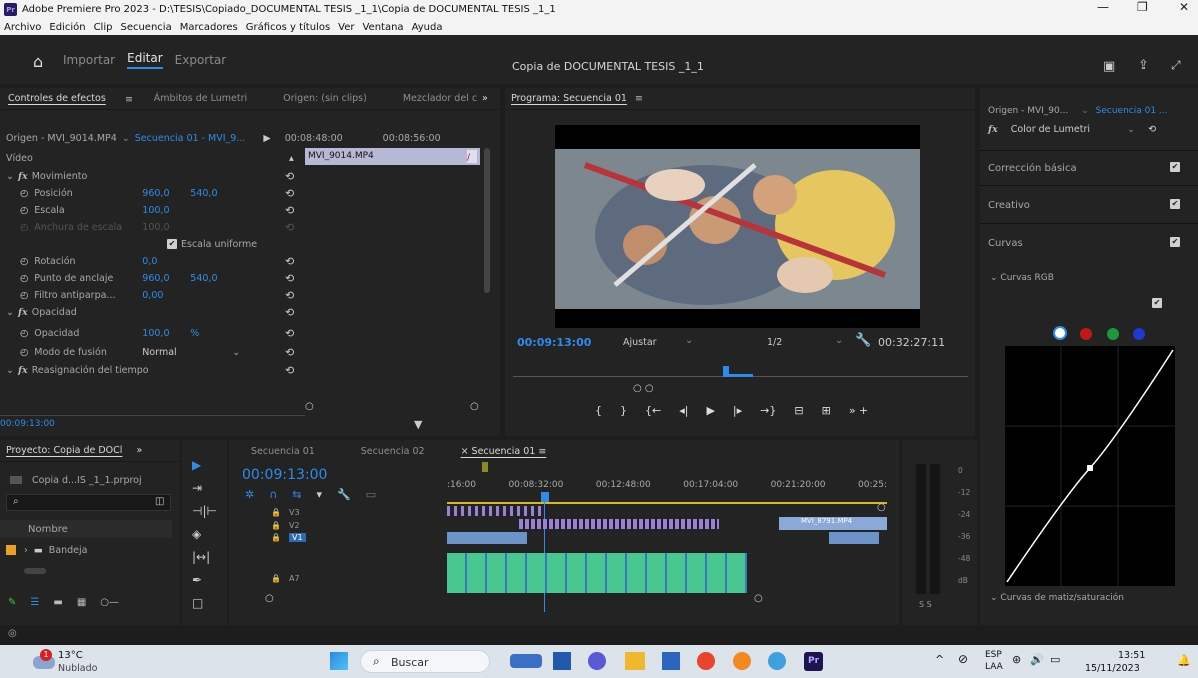 This screenshot has height=678, width=1198. What do you see at coordinates (1175, 167) in the screenshot?
I see `section-toggle: ✔` at bounding box center [1175, 167].